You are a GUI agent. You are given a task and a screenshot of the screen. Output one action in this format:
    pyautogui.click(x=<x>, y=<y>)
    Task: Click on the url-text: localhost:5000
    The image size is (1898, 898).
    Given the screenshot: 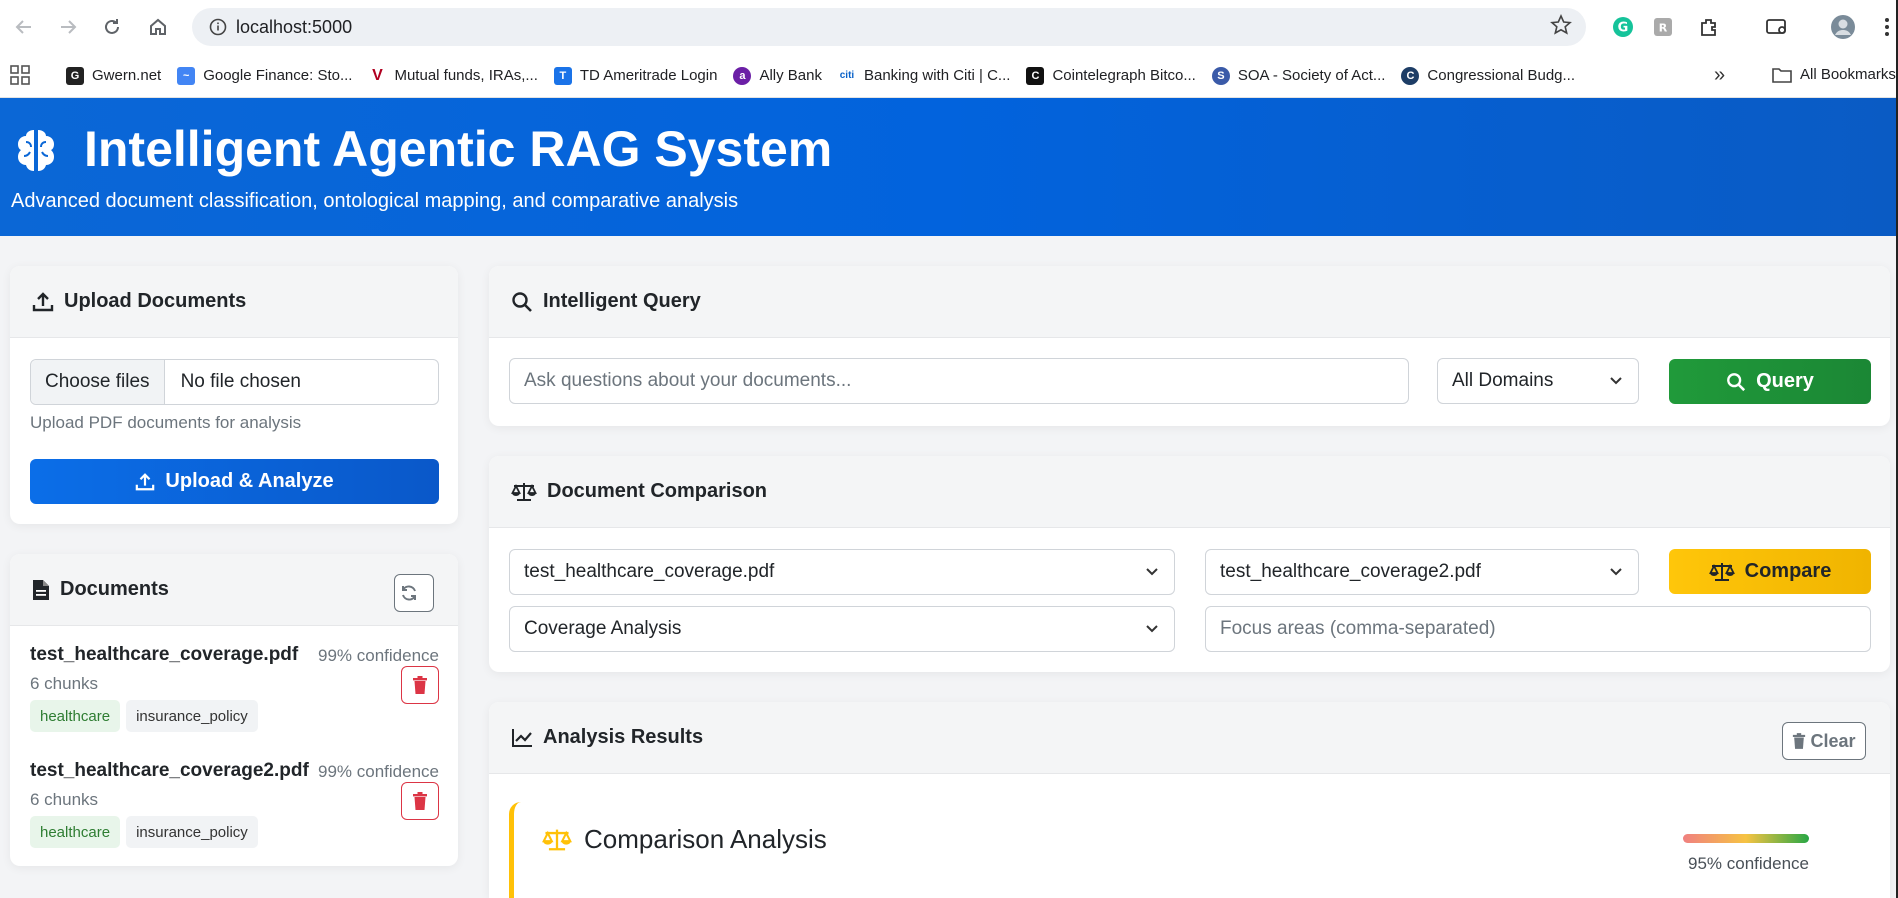 What is the action you would take?
    pyautogui.click(x=294, y=26)
    